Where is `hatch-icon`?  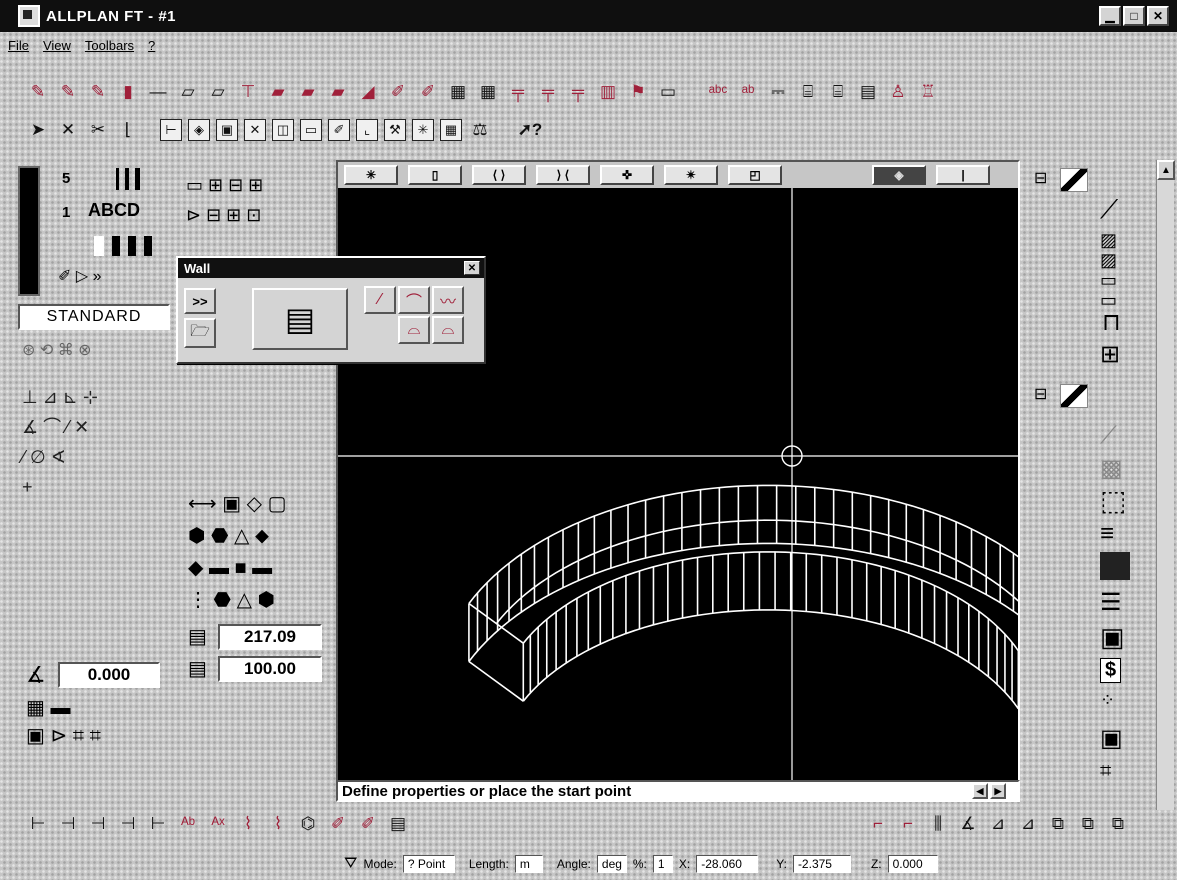 hatch-icon is located at coordinates (129, 246).